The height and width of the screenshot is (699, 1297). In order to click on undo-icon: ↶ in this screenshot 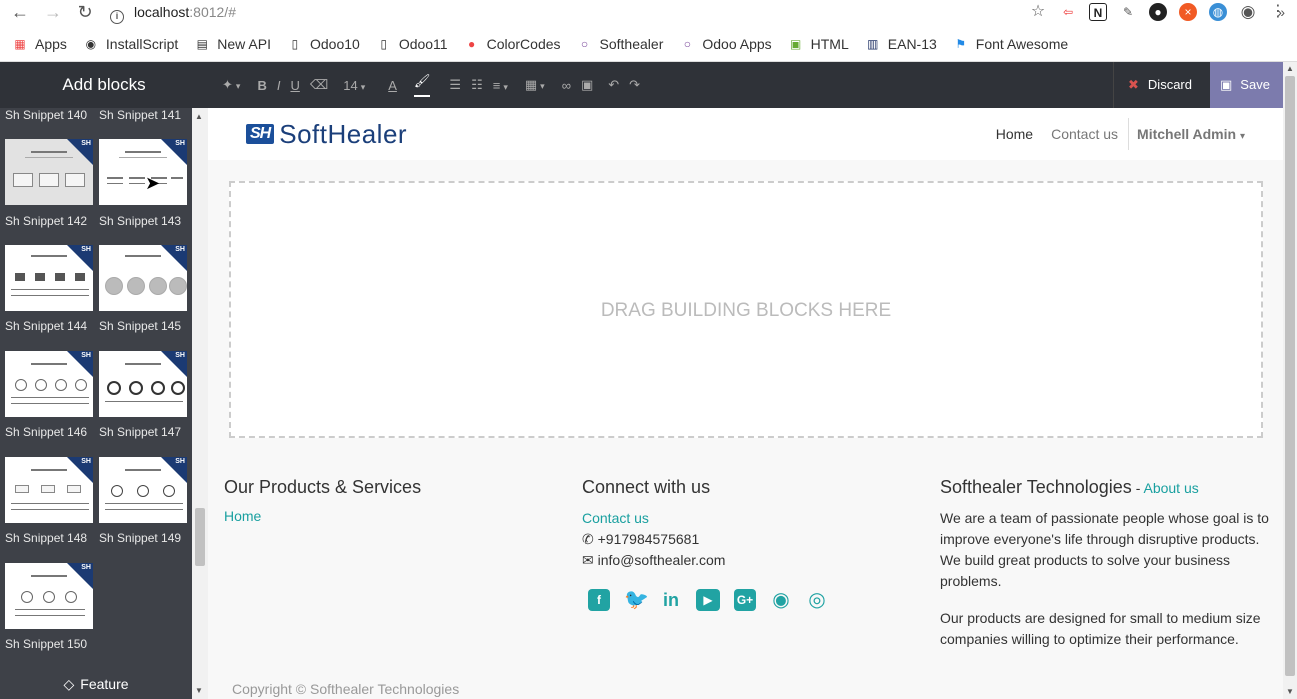, I will do `click(613, 85)`.